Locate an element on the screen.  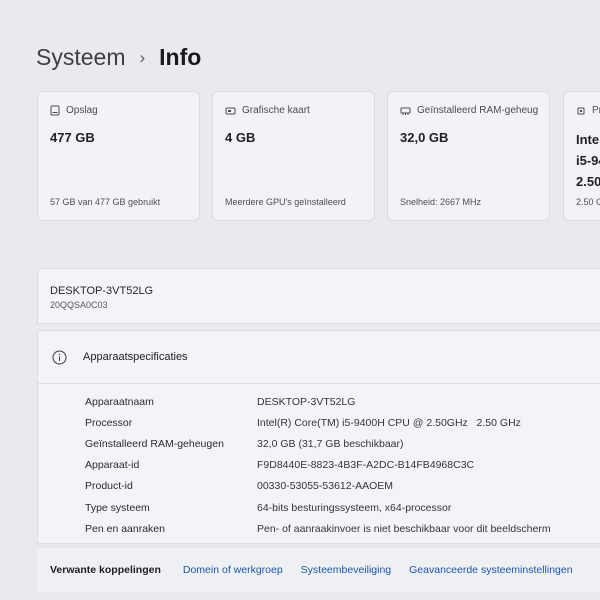
spec-row-product-id: Product-id 00330-53055-53612-AAOEM is located at coordinates (342, 486).